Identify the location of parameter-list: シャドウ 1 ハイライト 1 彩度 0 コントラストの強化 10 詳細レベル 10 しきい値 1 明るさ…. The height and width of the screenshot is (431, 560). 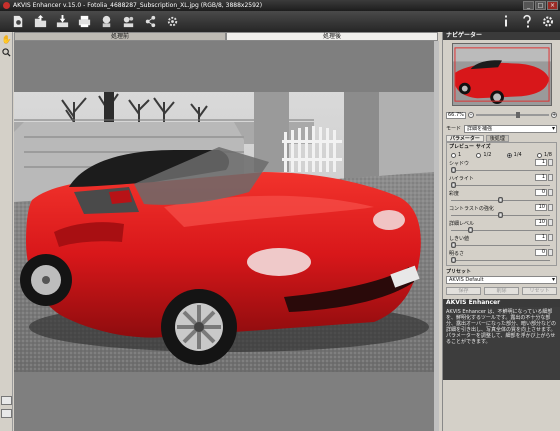
(501, 211).